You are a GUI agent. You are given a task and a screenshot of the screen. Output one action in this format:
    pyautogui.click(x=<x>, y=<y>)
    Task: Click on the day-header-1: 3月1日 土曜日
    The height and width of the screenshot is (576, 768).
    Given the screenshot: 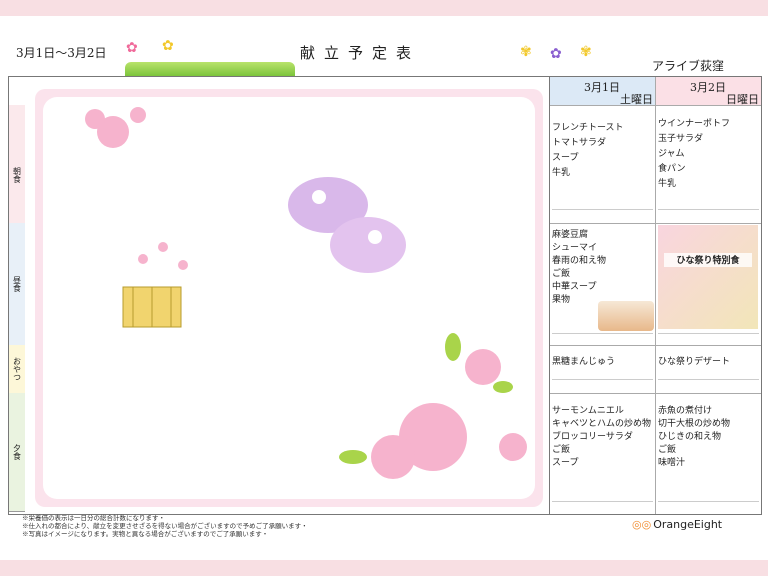 What is the action you would take?
    pyautogui.click(x=602, y=91)
    